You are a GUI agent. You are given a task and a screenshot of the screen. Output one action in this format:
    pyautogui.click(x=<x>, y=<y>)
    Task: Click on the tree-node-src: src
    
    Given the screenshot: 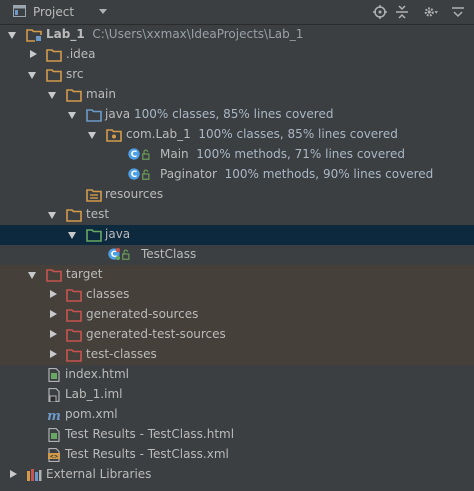 What is the action you would take?
    pyautogui.click(x=237, y=75)
    